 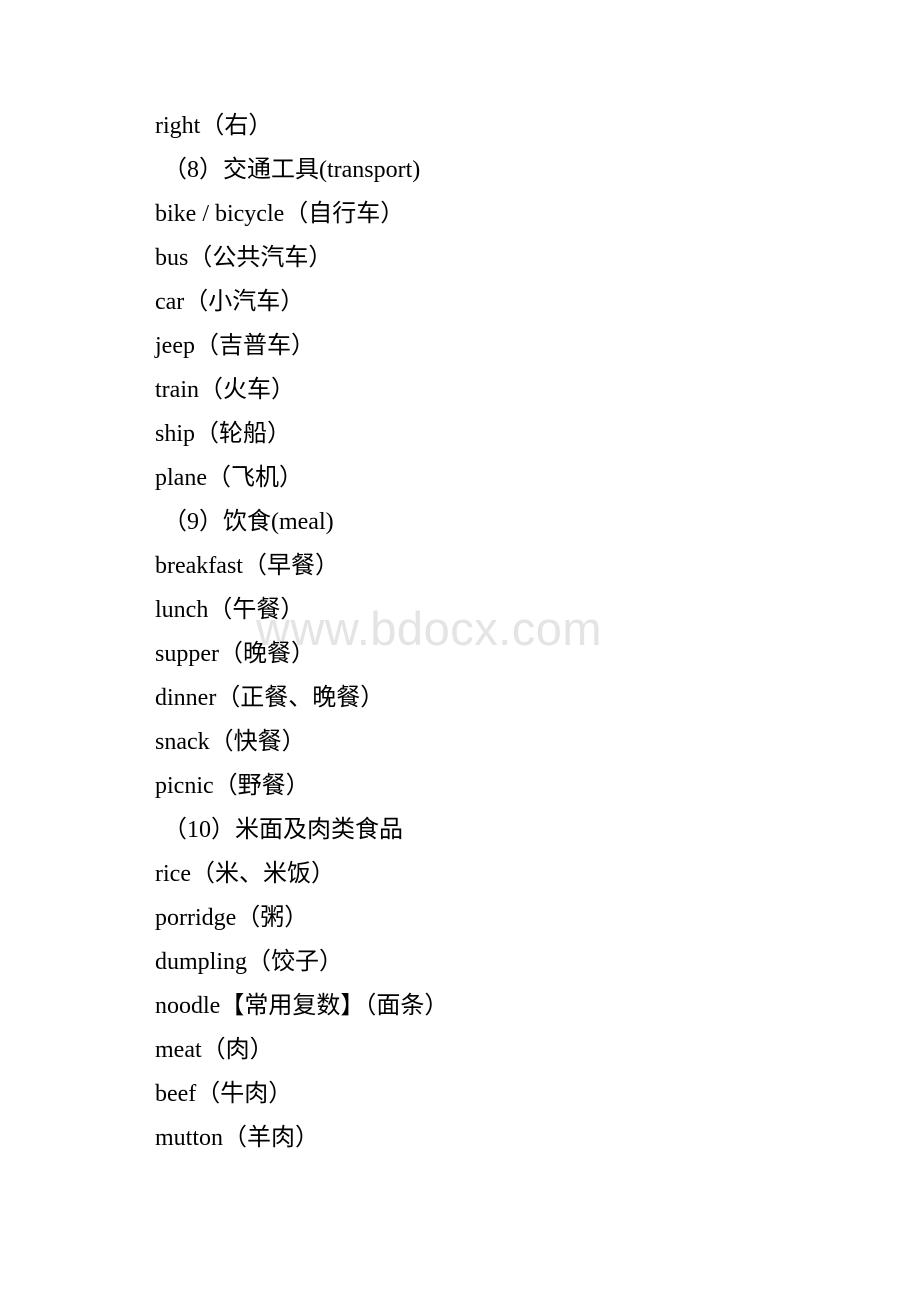 What do you see at coordinates (235, 346) in the screenshot?
I see `vocab-line-jeep: jeep（吉普车）` at bounding box center [235, 346].